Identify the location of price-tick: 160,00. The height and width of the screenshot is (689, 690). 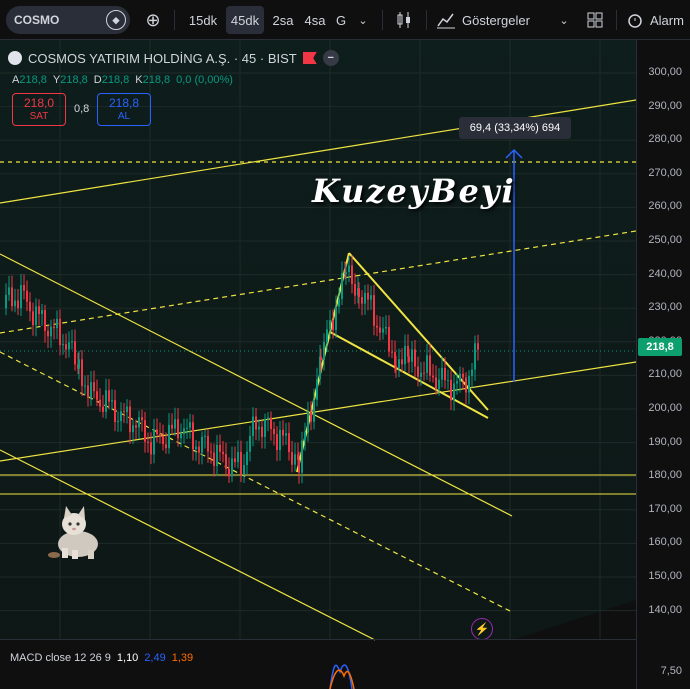
(665, 542).